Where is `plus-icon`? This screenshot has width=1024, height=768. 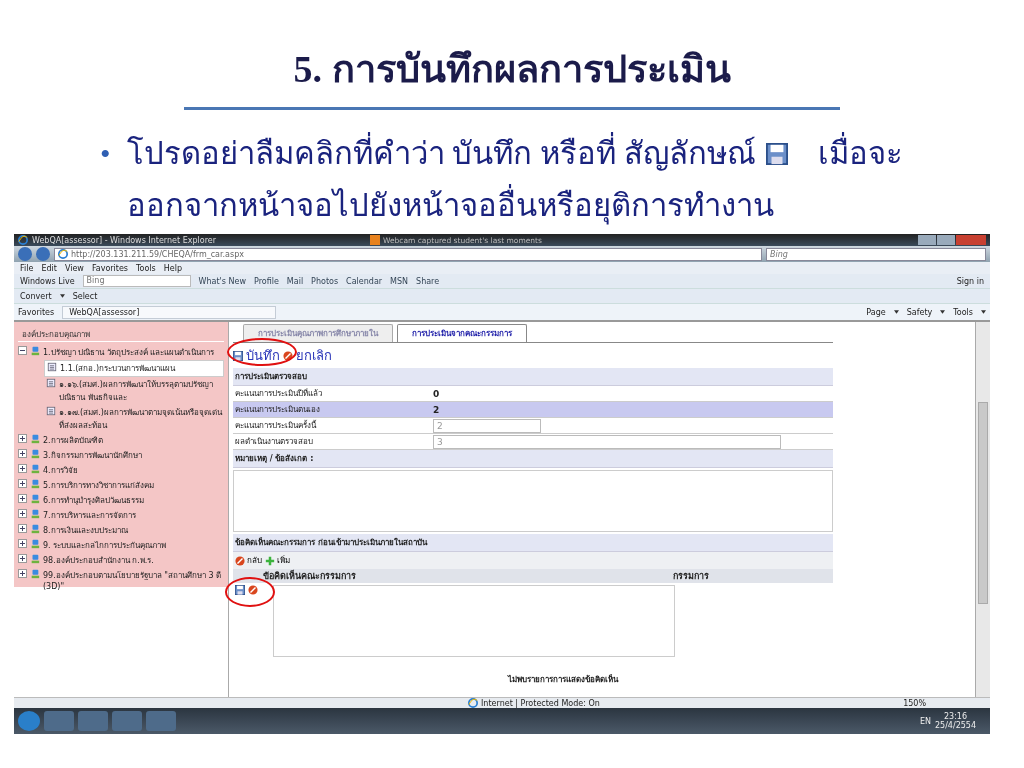
plus-icon is located at coordinates (270, 560).